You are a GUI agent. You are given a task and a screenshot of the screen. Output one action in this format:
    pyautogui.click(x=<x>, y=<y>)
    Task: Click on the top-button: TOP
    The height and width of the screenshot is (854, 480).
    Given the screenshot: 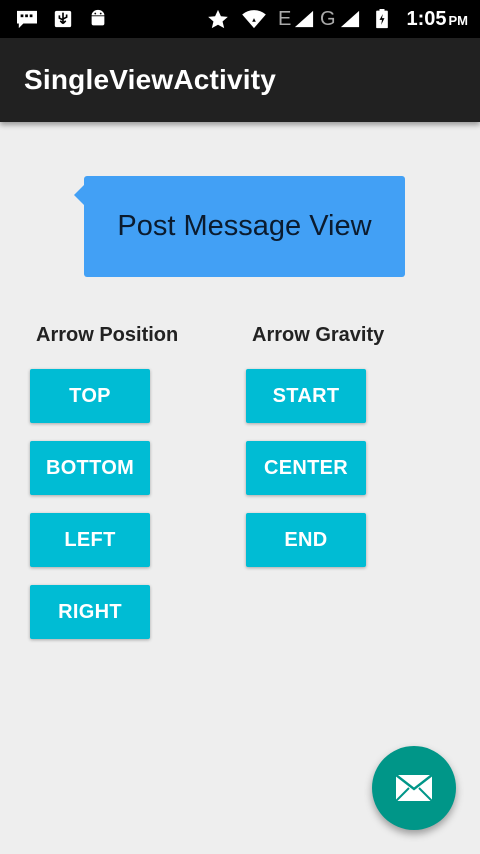 What is the action you would take?
    pyautogui.click(x=90, y=396)
    